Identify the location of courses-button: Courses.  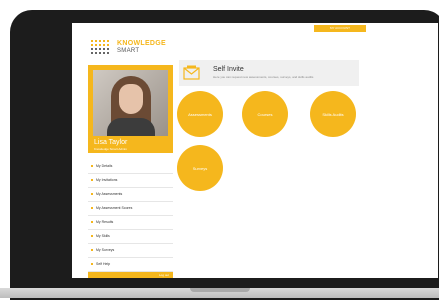
(265, 114).